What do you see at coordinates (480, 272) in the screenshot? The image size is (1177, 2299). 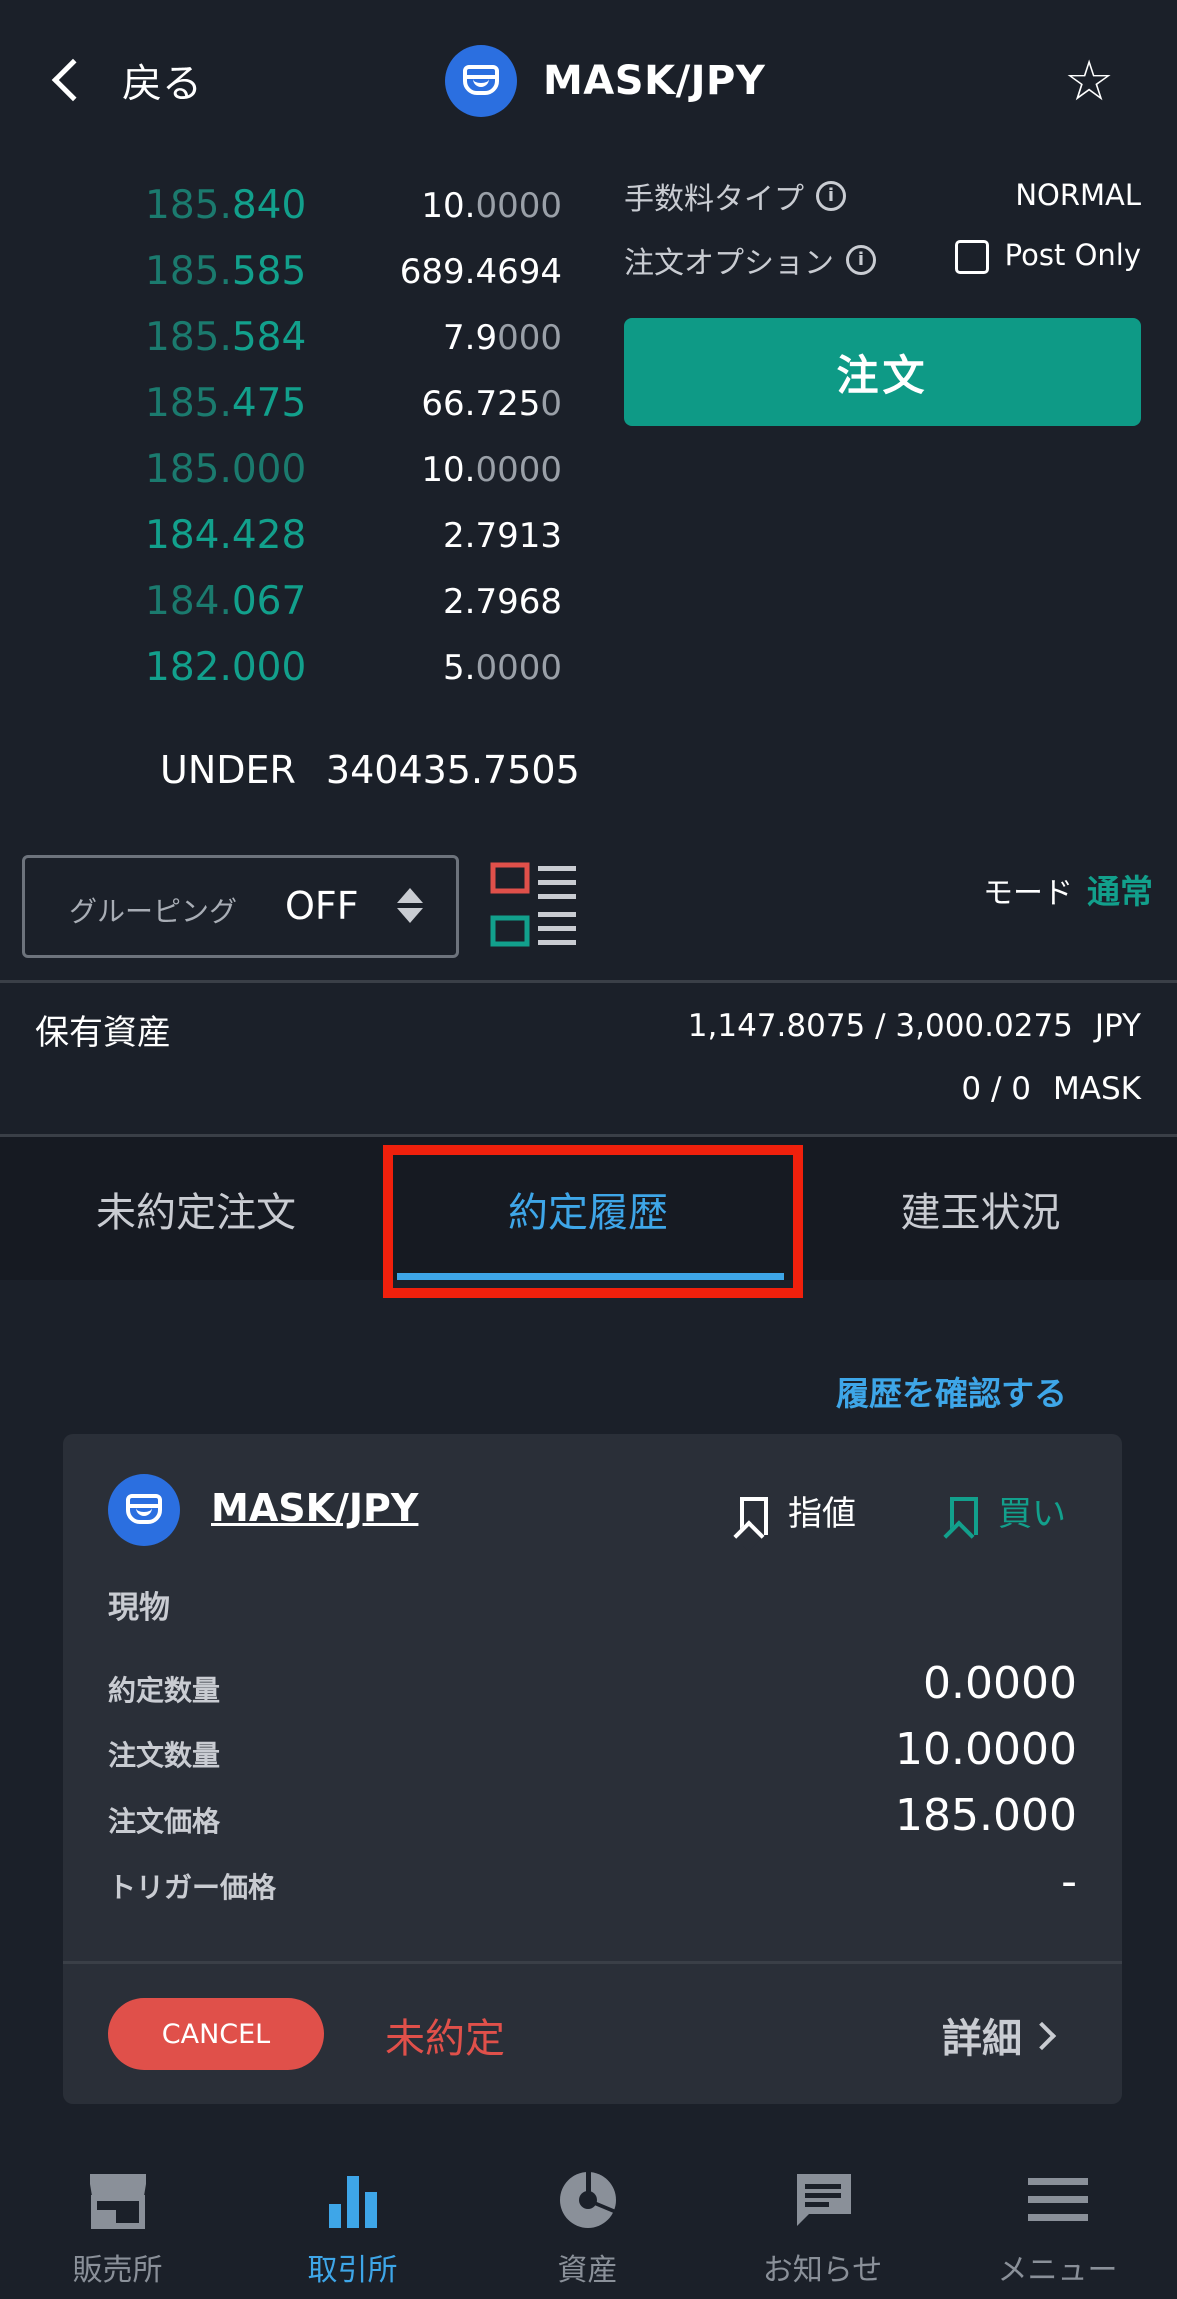 I see `orderbook-qty: 689.4694` at bounding box center [480, 272].